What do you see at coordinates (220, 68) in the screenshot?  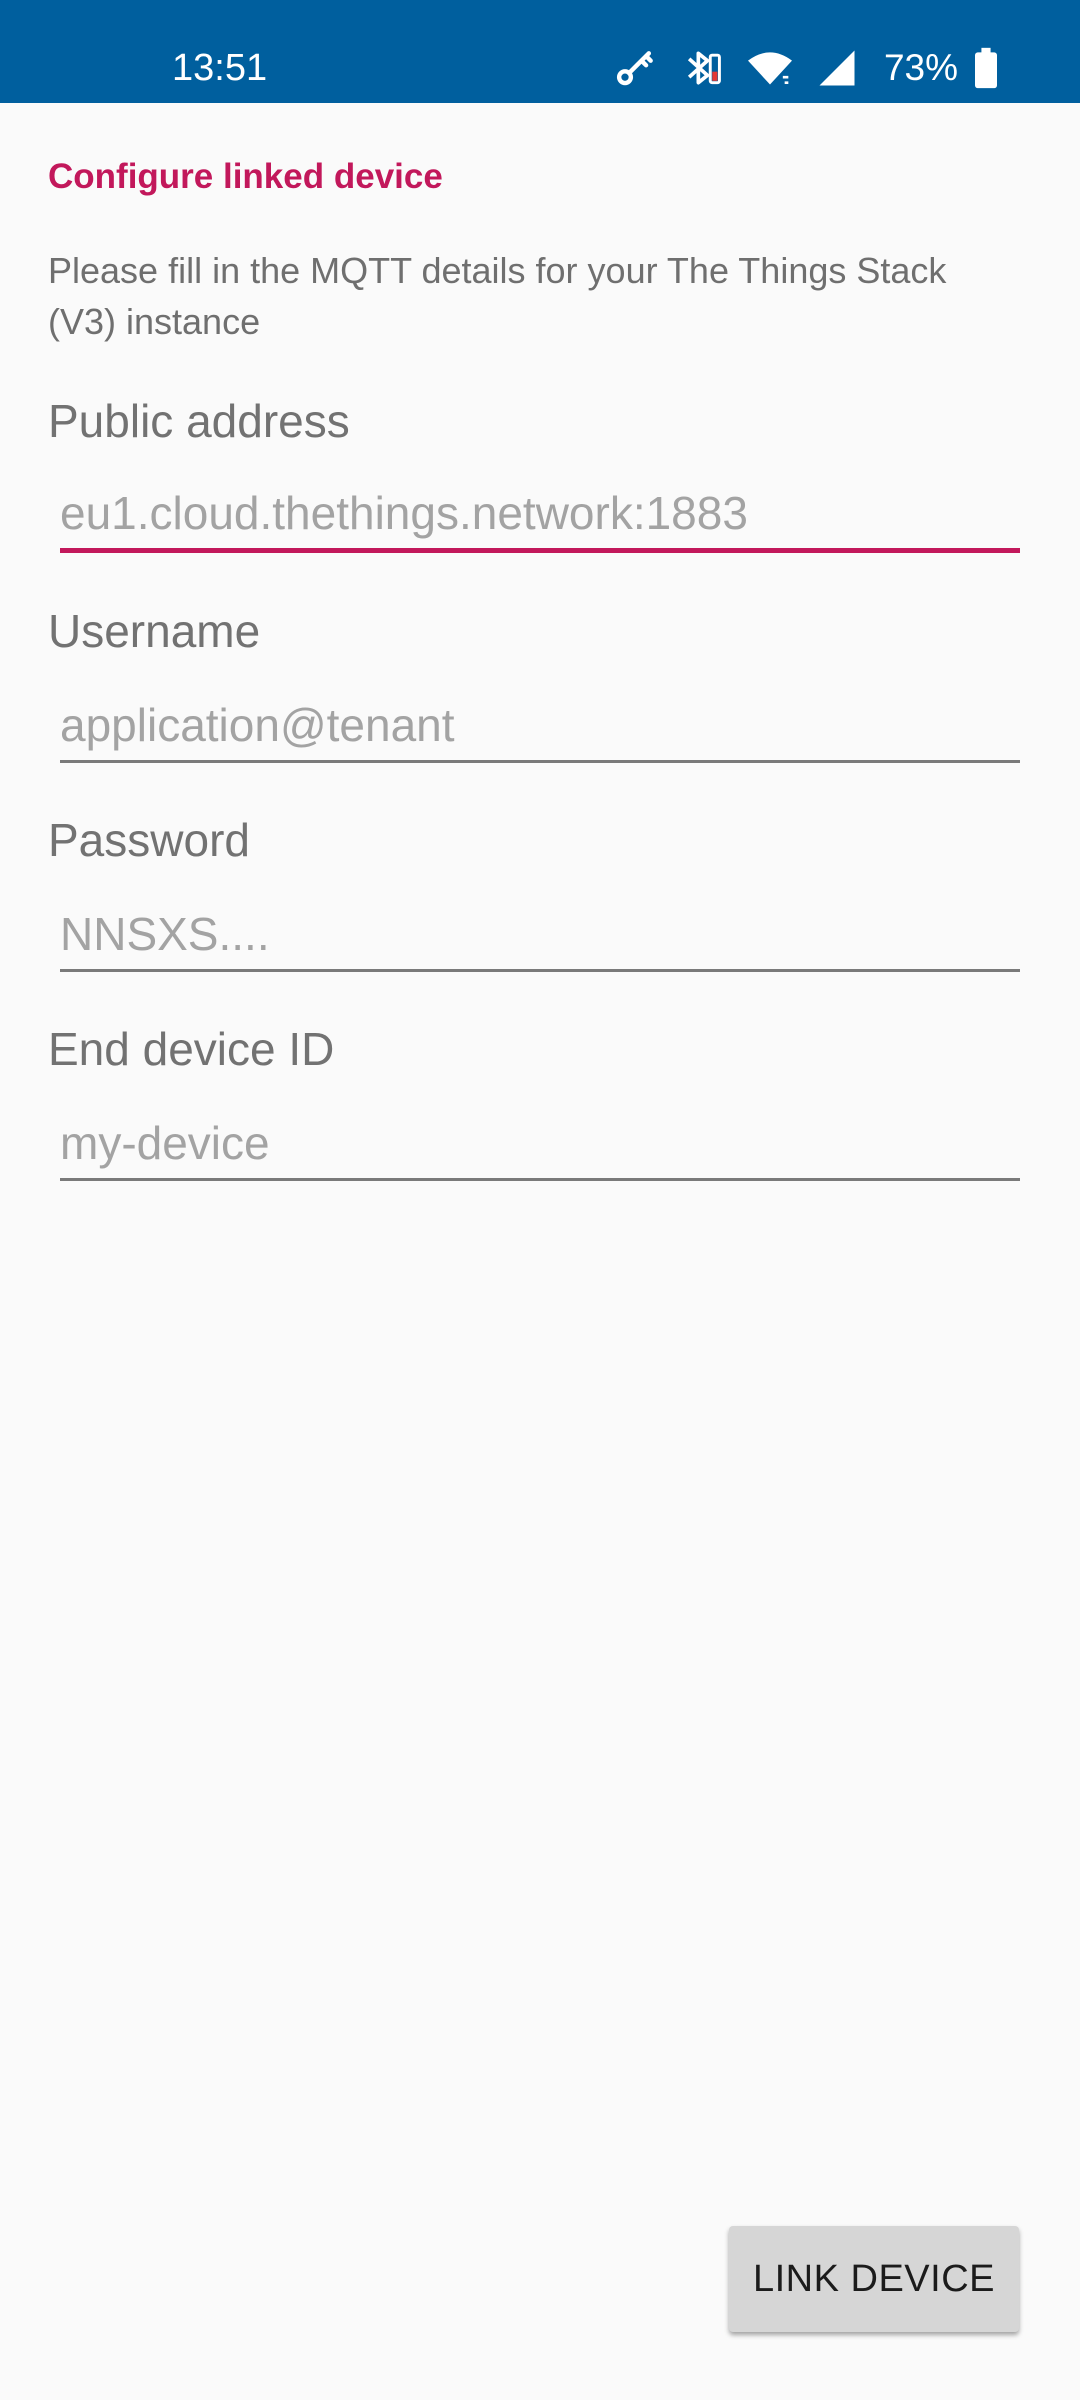 I see `status-time: 13:51` at bounding box center [220, 68].